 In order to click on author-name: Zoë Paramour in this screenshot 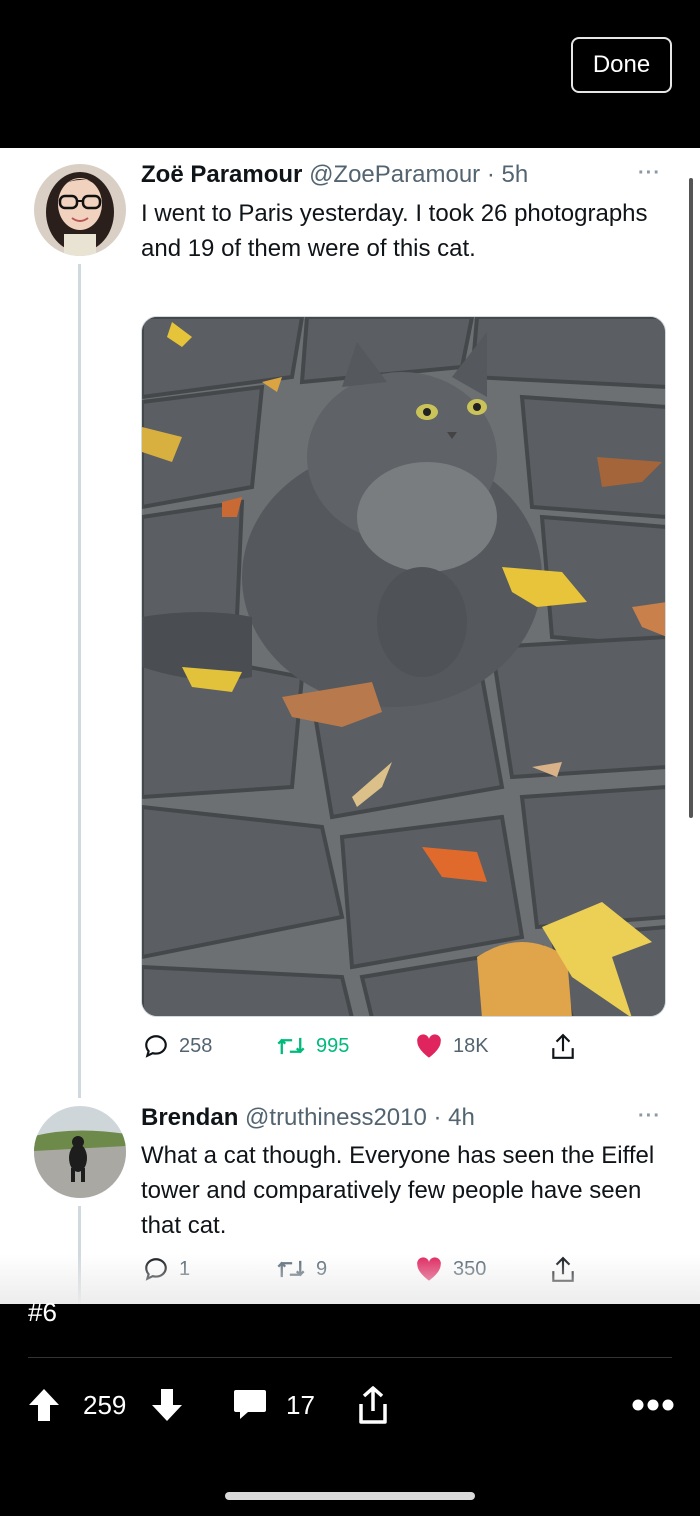, I will do `click(221, 174)`.